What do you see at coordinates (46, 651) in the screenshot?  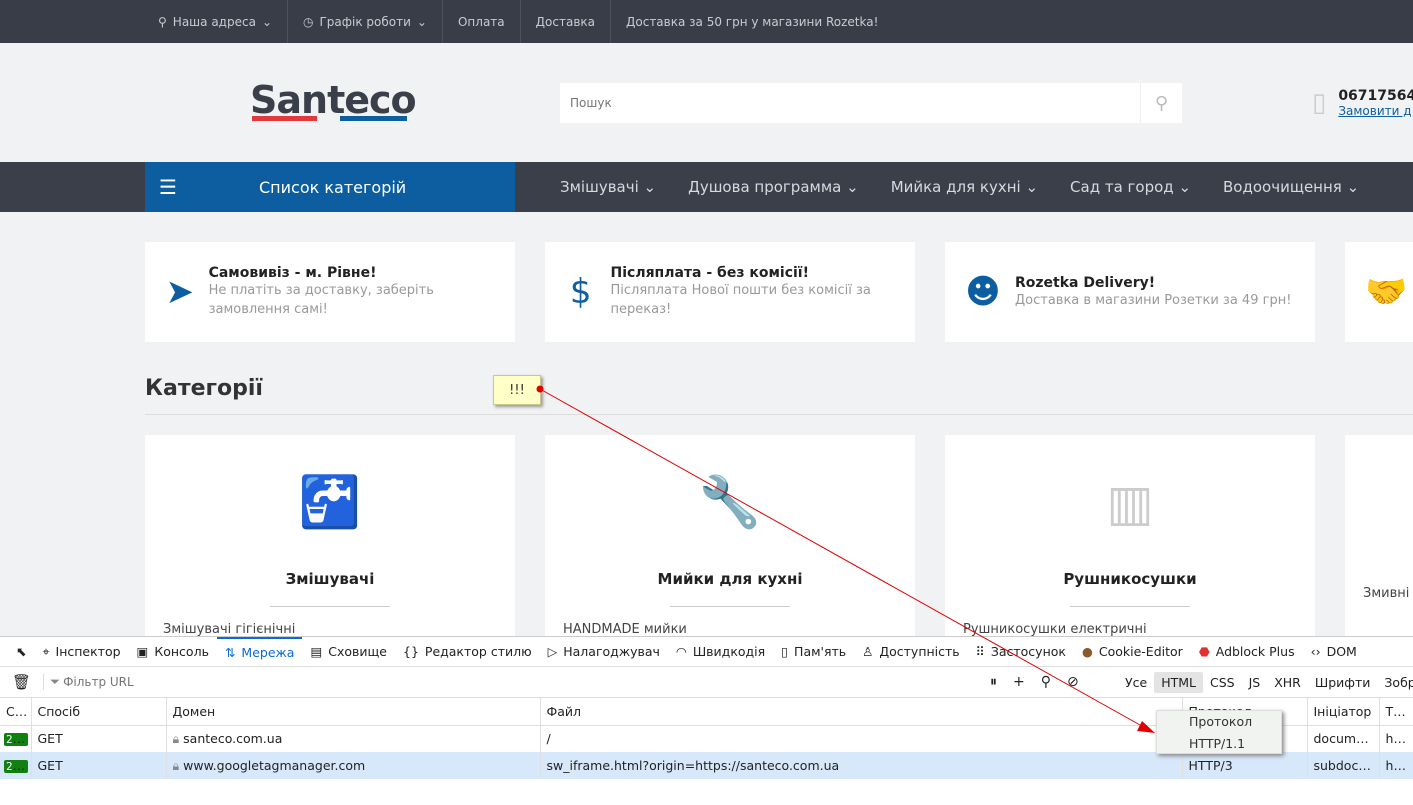 I see `inspector-icon: ⌖` at bounding box center [46, 651].